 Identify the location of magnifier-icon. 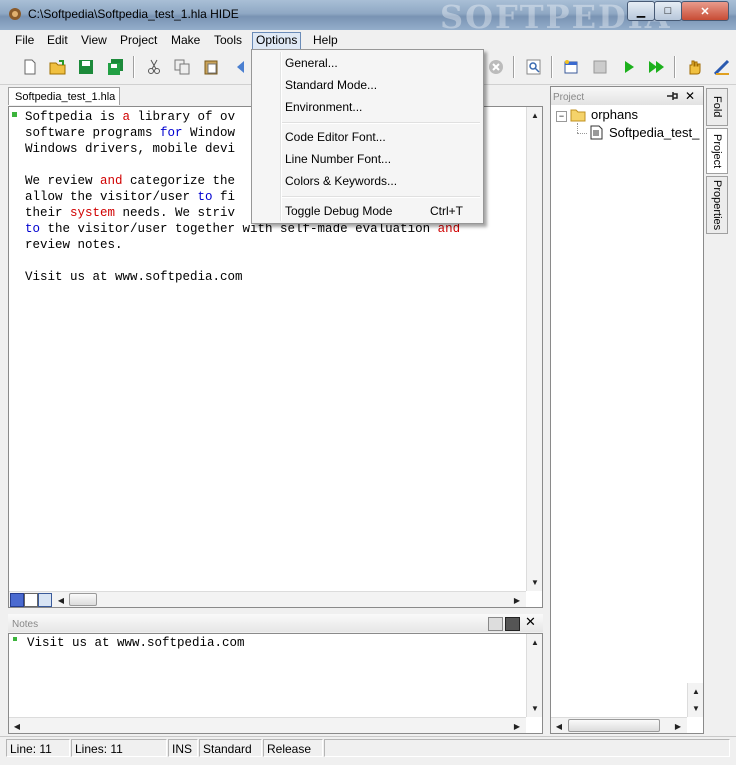
(533, 67).